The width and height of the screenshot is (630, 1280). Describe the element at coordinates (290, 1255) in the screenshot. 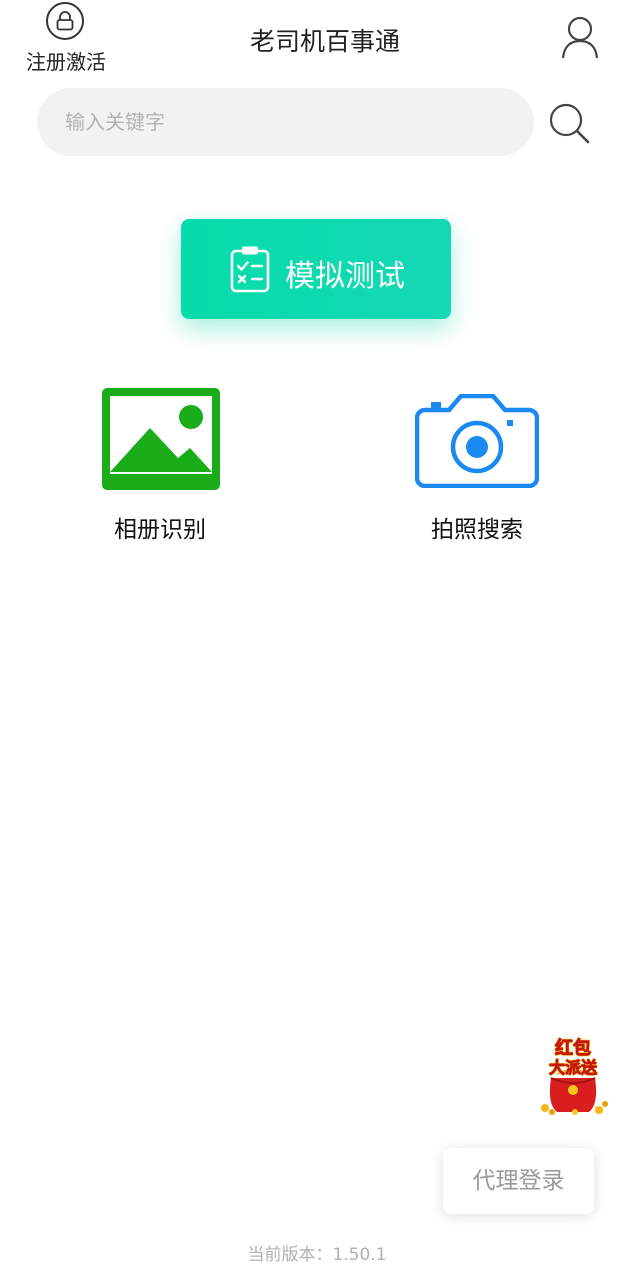

I see `version-label: 当前版本：` at that location.